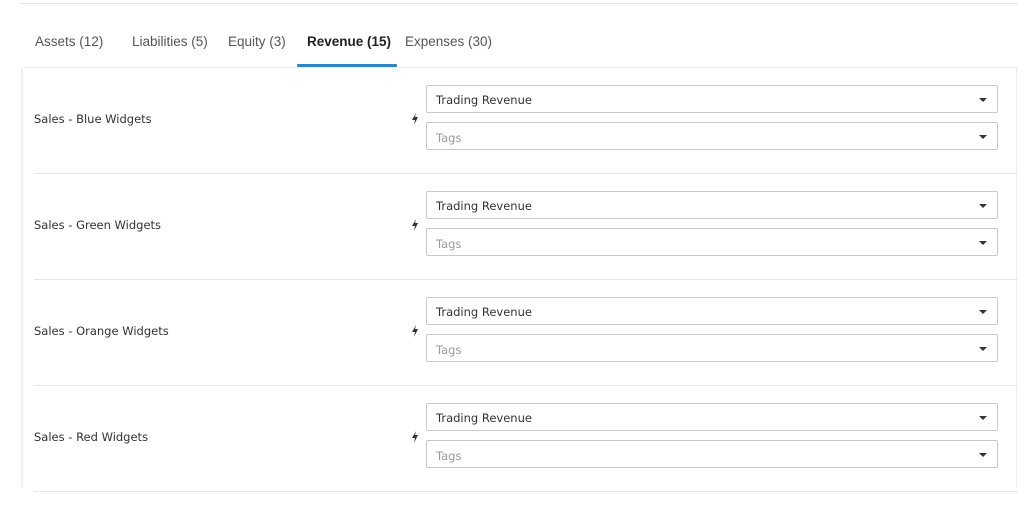 Image resolution: width=1024 pixels, height=505 pixels. I want to click on account-name: Sales - Orange Widgets, so click(101, 331).